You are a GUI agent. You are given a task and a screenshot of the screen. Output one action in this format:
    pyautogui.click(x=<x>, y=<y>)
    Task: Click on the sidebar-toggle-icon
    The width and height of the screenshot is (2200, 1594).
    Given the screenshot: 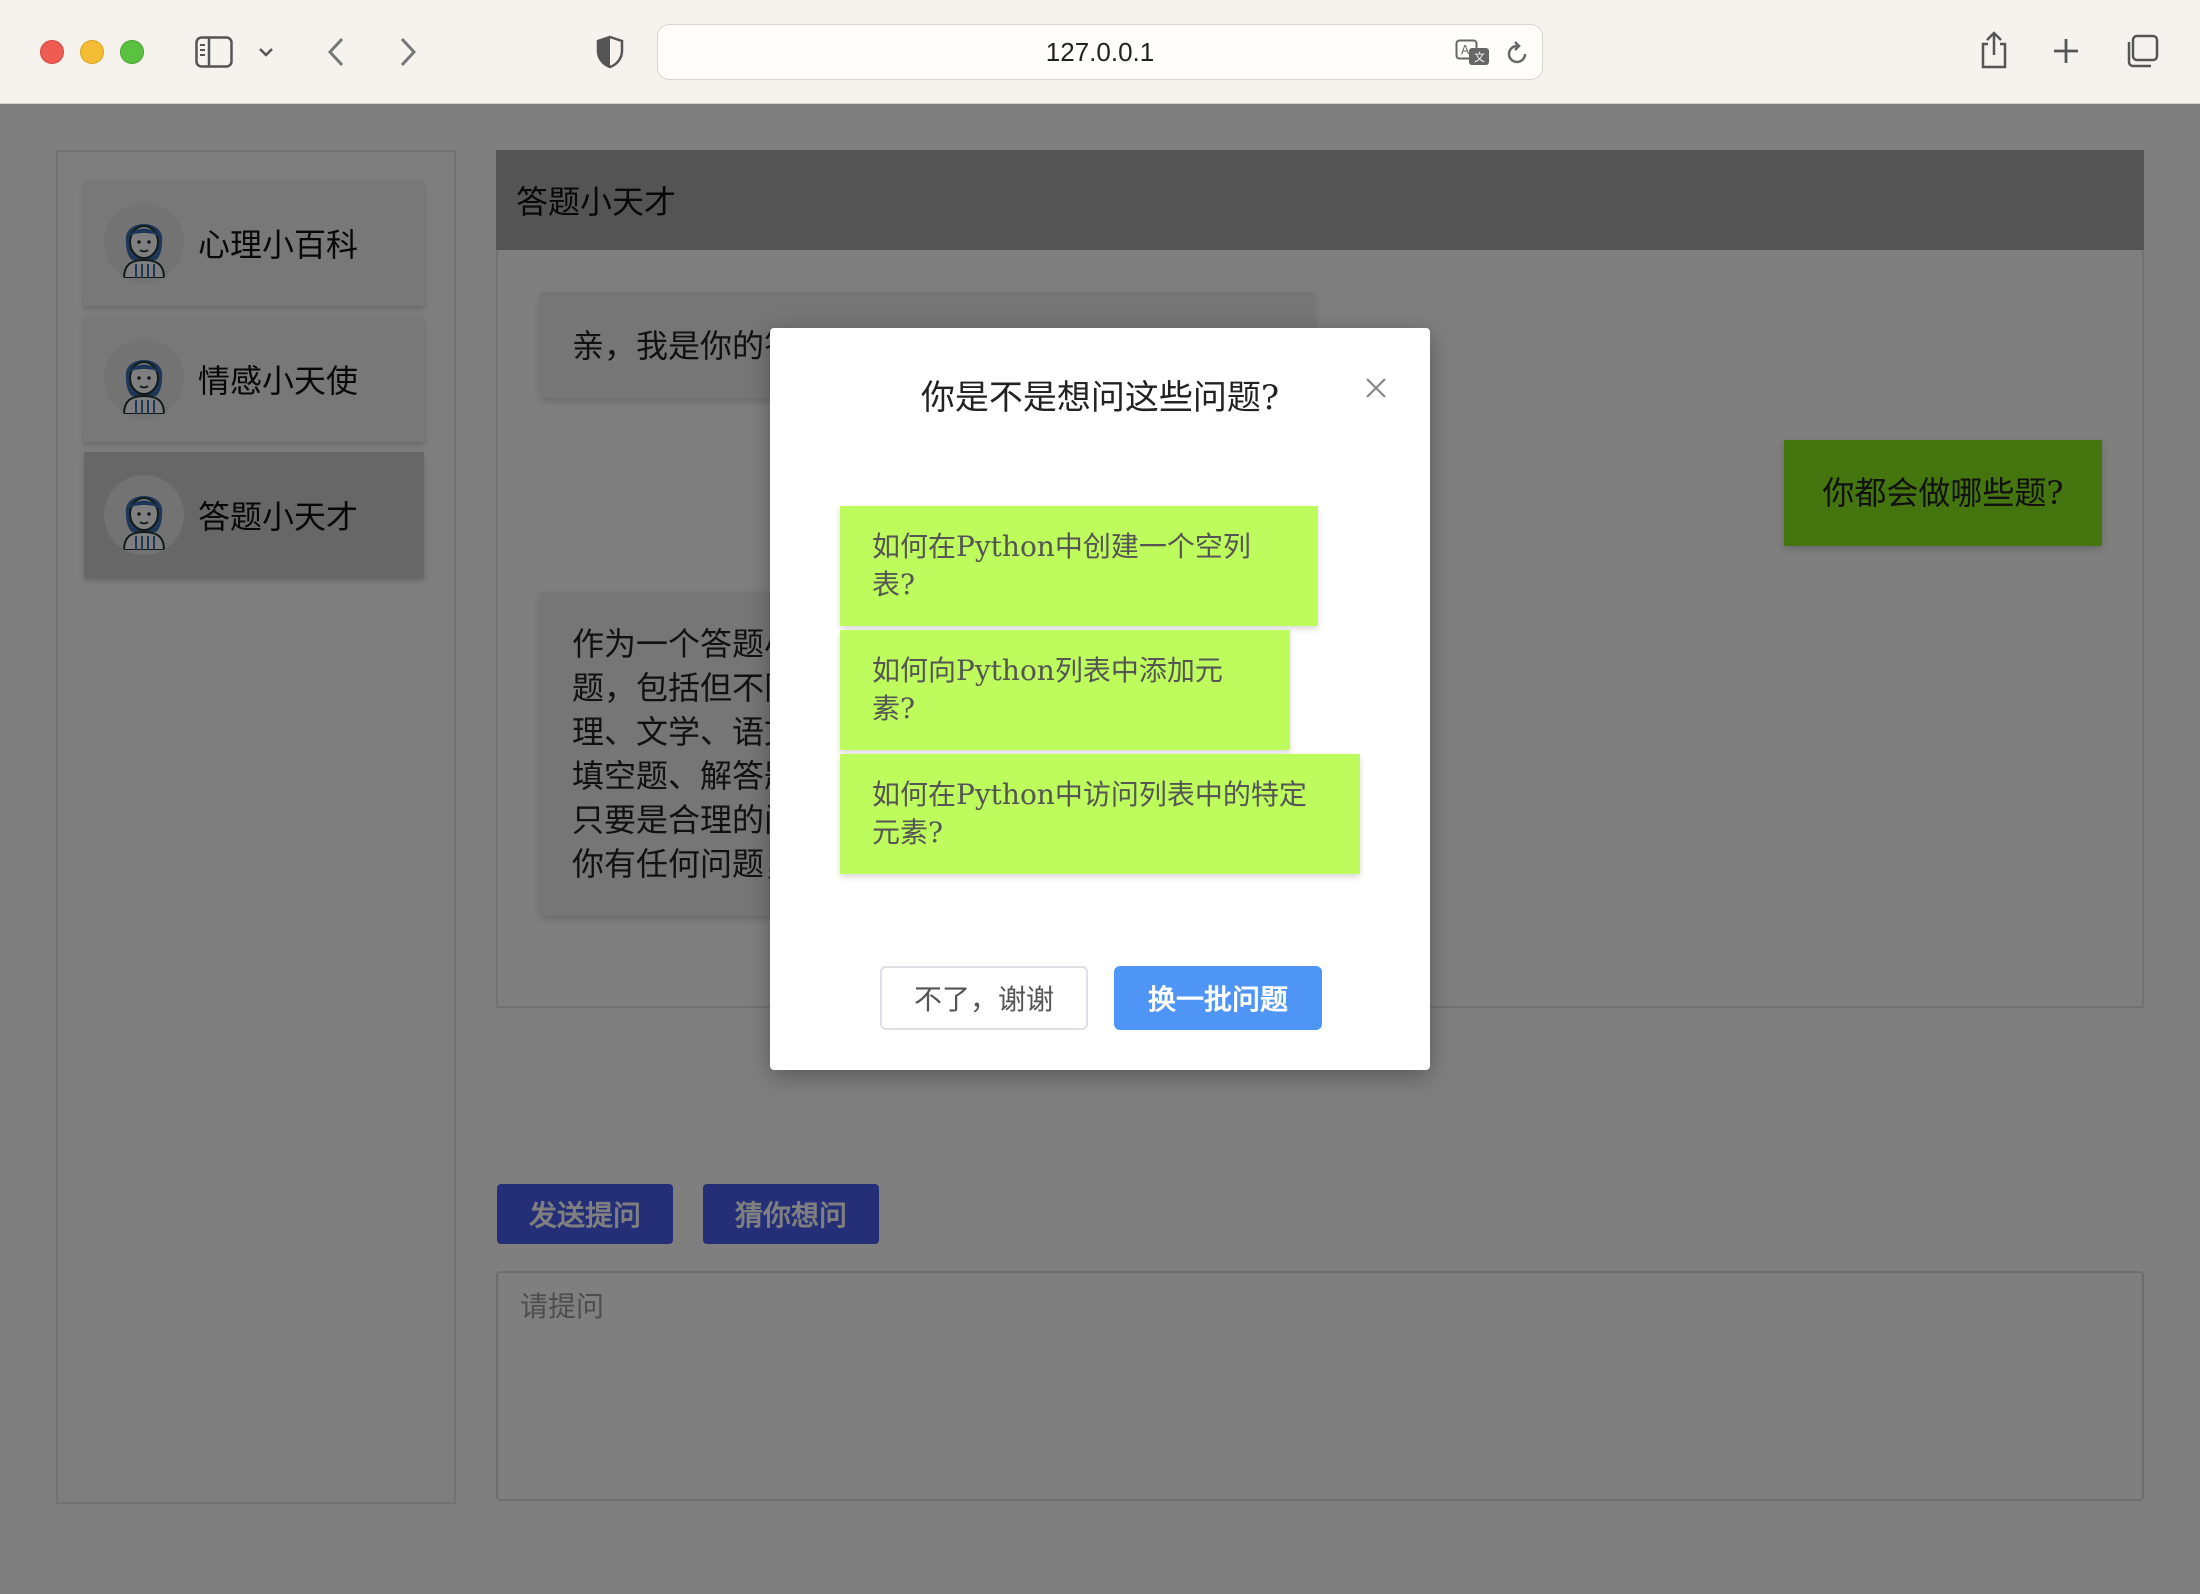 What is the action you would take?
    pyautogui.click(x=214, y=52)
    